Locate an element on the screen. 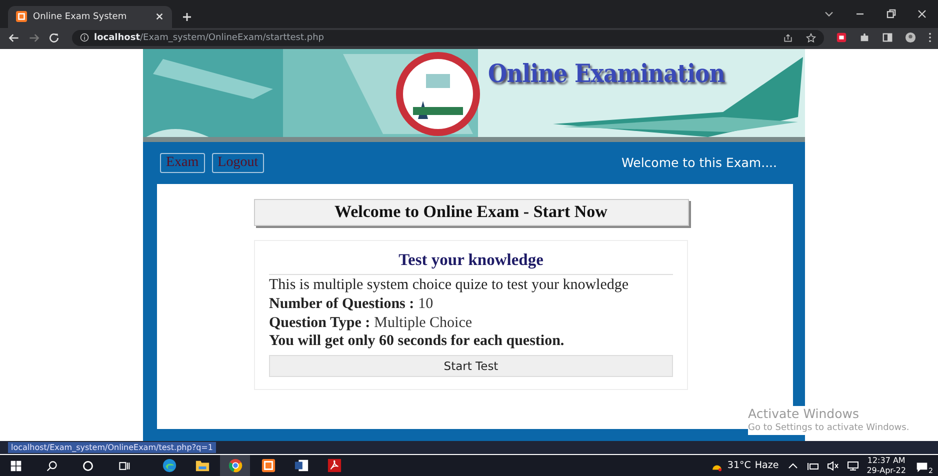 The image size is (938, 476). speaker-muted-icon is located at coordinates (832, 466).